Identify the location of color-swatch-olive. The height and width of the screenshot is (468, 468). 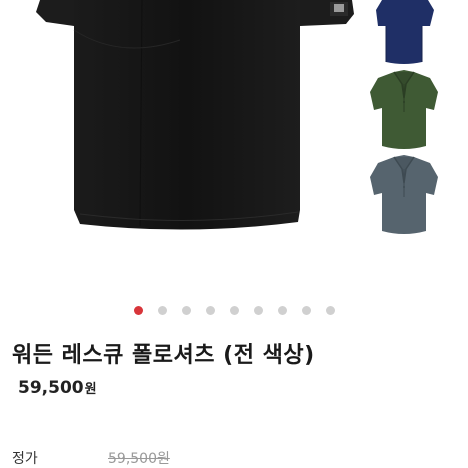
(404, 110).